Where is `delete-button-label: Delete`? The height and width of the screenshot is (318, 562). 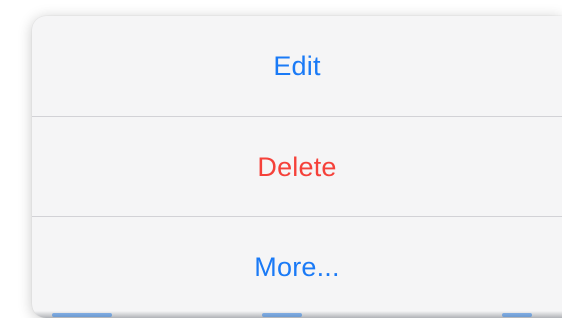 delete-button-label: Delete is located at coordinates (297, 166).